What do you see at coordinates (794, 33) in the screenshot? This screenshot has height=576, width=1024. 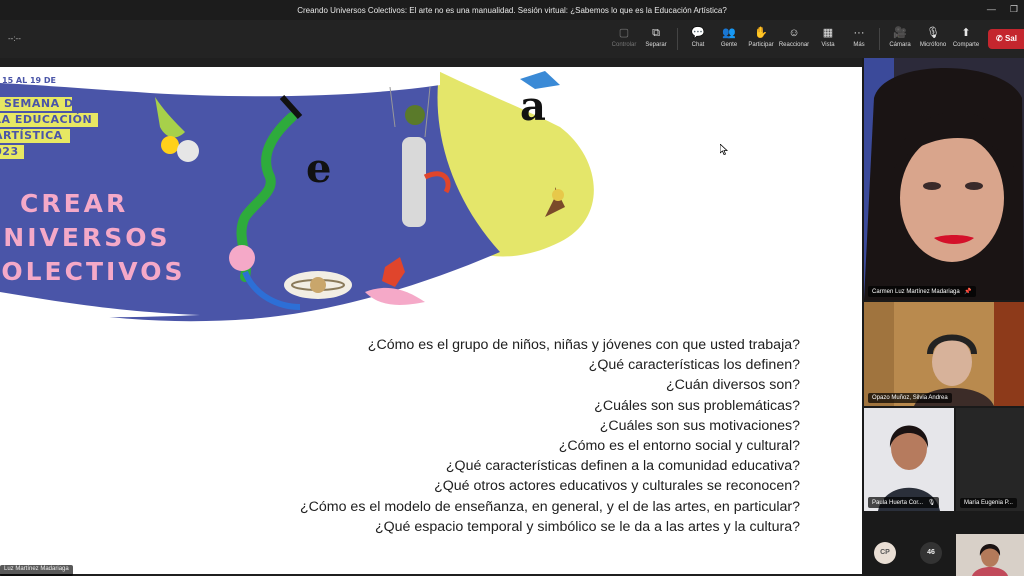 I see `emoji-icon: ☺` at bounding box center [794, 33].